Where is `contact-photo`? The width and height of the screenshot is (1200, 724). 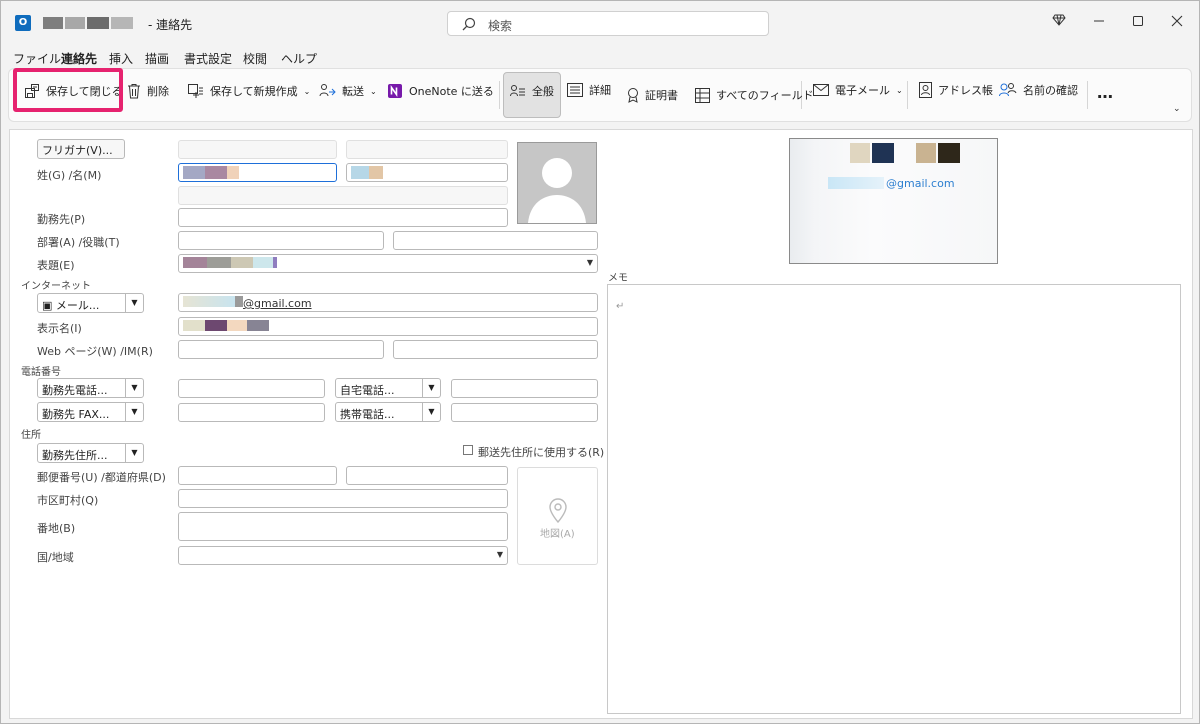
contact-photo is located at coordinates (557, 183).